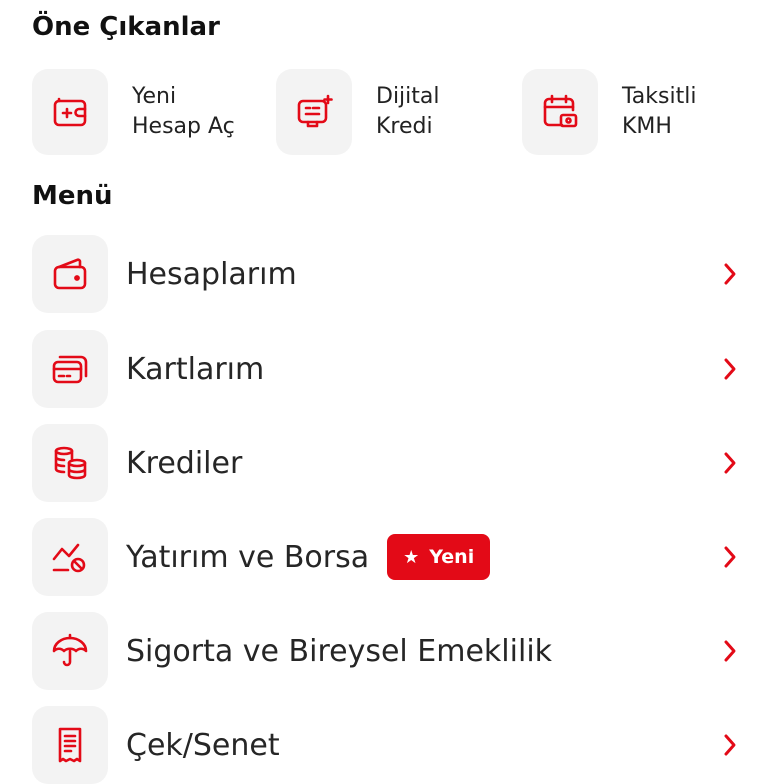 The height and width of the screenshot is (784, 768). Describe the element at coordinates (647, 126) in the screenshot. I see `featured-item-line2: KMH` at that location.